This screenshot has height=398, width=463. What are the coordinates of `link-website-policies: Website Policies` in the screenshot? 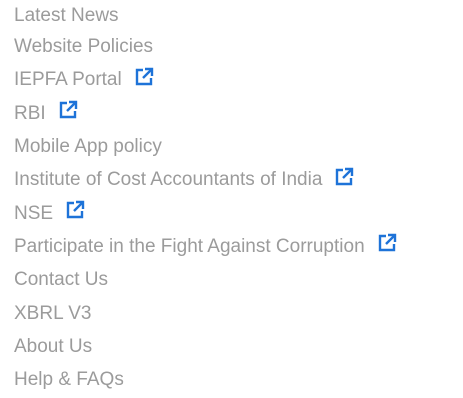 It's located at (83, 46).